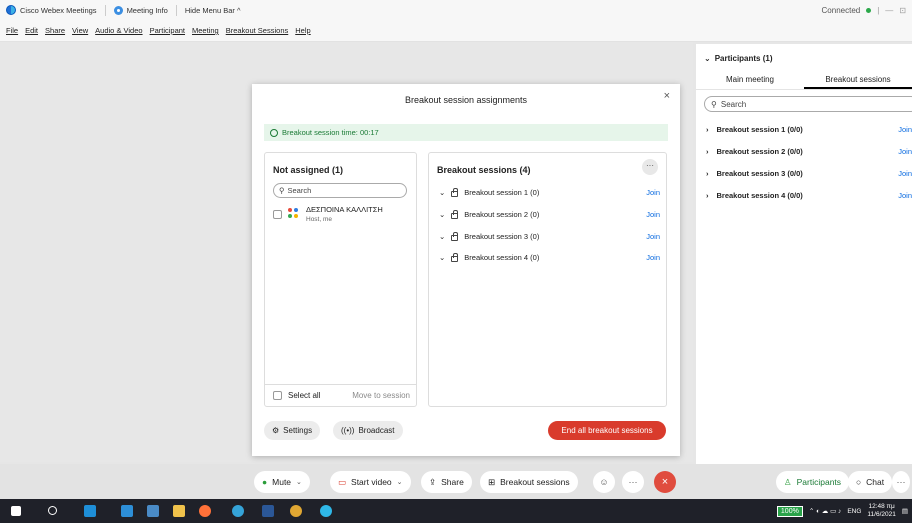 Image resolution: width=912 pixels, height=523 pixels. I want to click on select-all-checkbox, so click(277, 395).